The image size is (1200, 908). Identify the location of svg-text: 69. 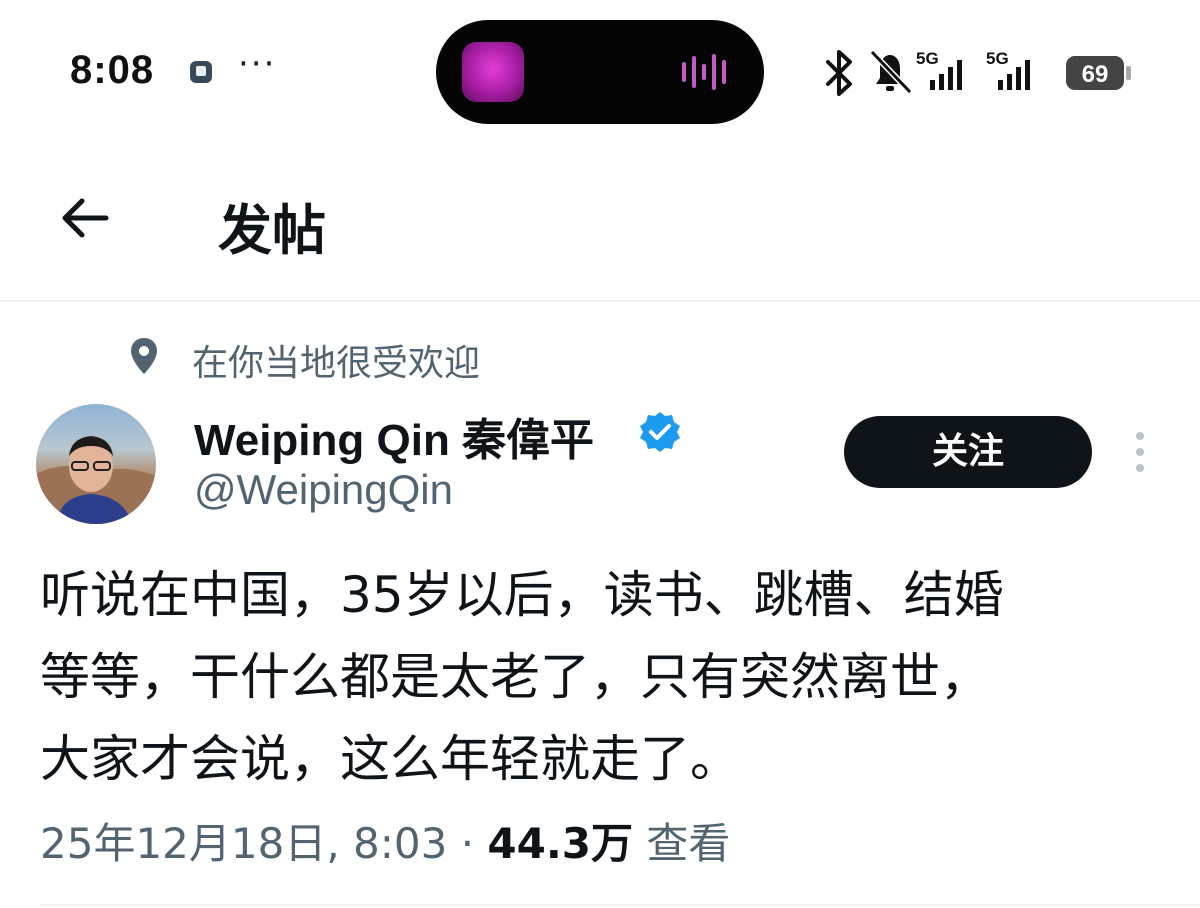
(1095, 74).